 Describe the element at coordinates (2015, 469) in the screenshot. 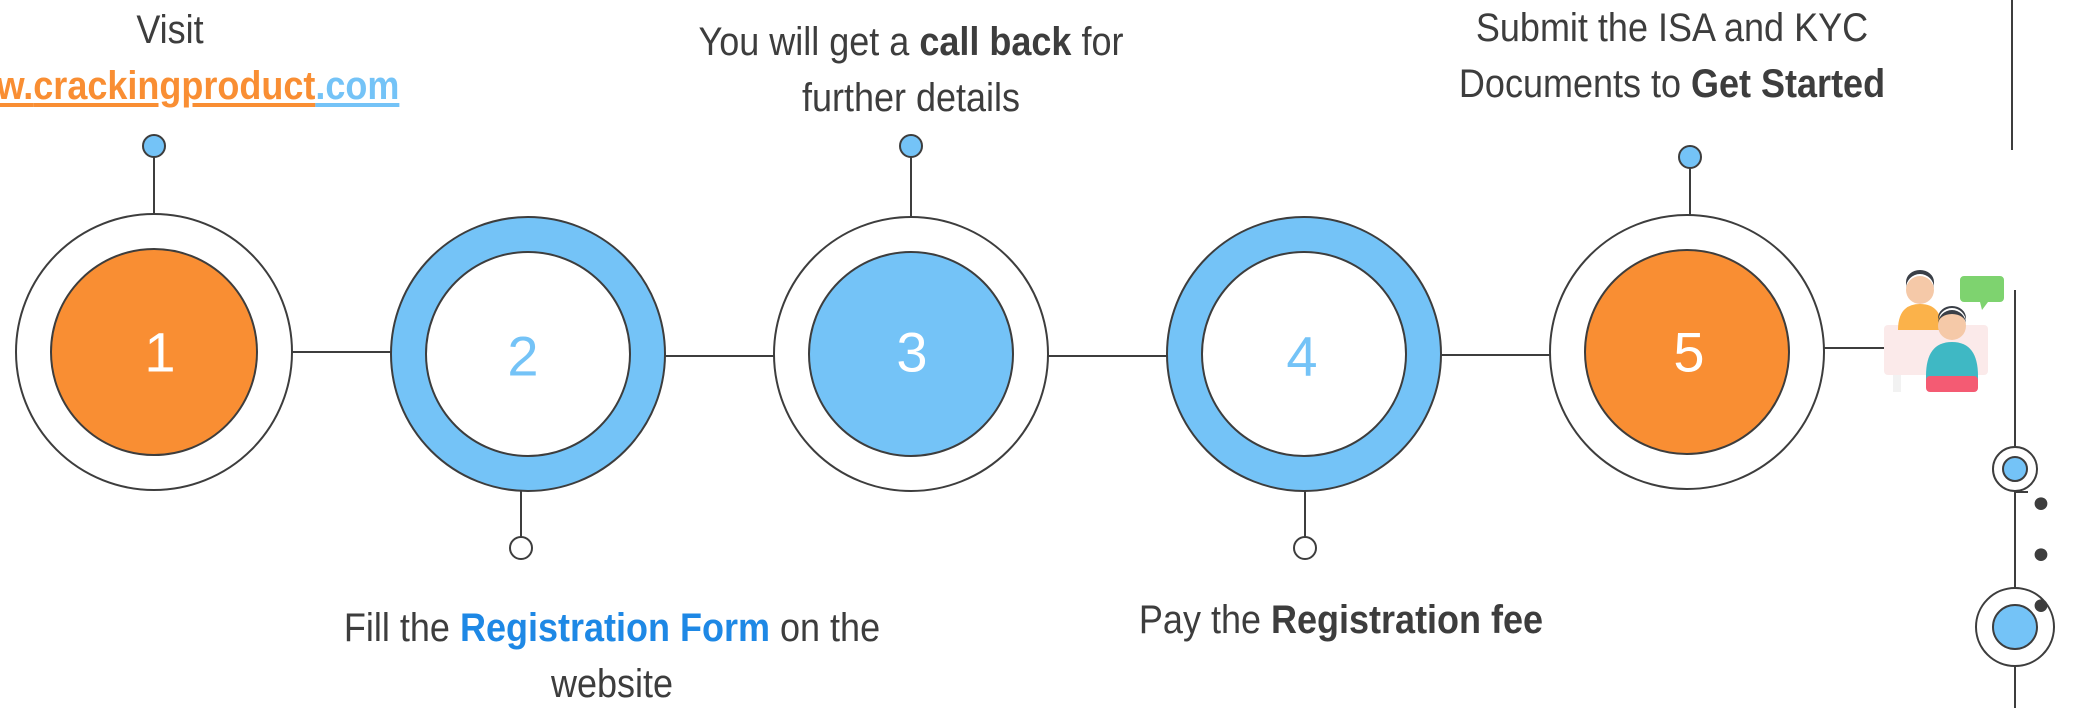

I see `timeline-node-small-core` at that location.